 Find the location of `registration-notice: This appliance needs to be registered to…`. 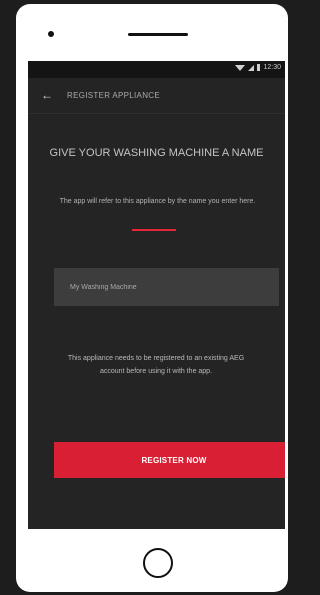

registration-notice: This appliance needs to be registered to… is located at coordinates (156, 365).